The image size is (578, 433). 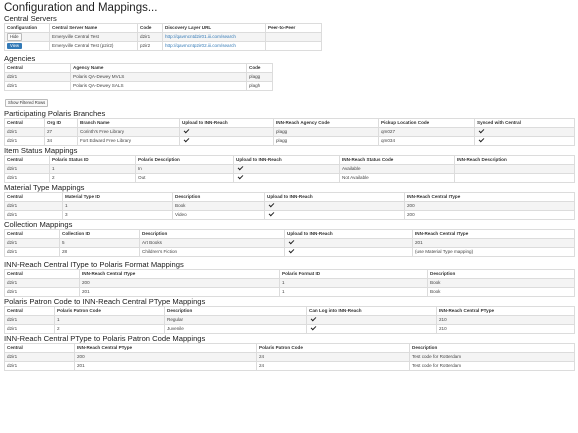 I want to click on server-name: Emeryville Central Test, so click(x=93, y=37).